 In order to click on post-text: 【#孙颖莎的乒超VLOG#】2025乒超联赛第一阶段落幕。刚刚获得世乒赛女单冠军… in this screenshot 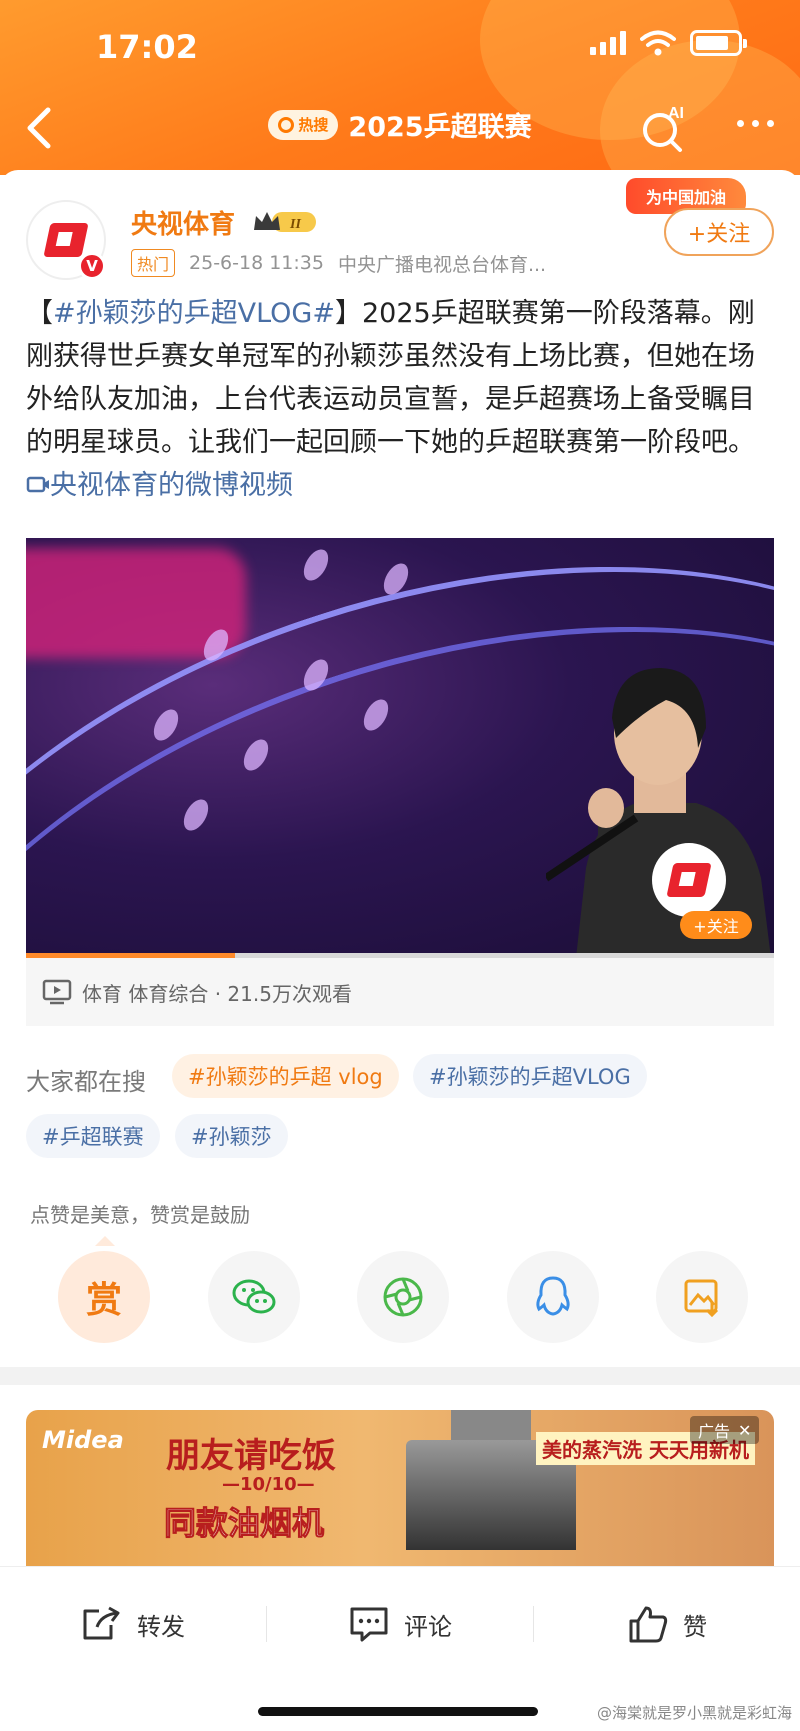, I will do `click(401, 399)`.